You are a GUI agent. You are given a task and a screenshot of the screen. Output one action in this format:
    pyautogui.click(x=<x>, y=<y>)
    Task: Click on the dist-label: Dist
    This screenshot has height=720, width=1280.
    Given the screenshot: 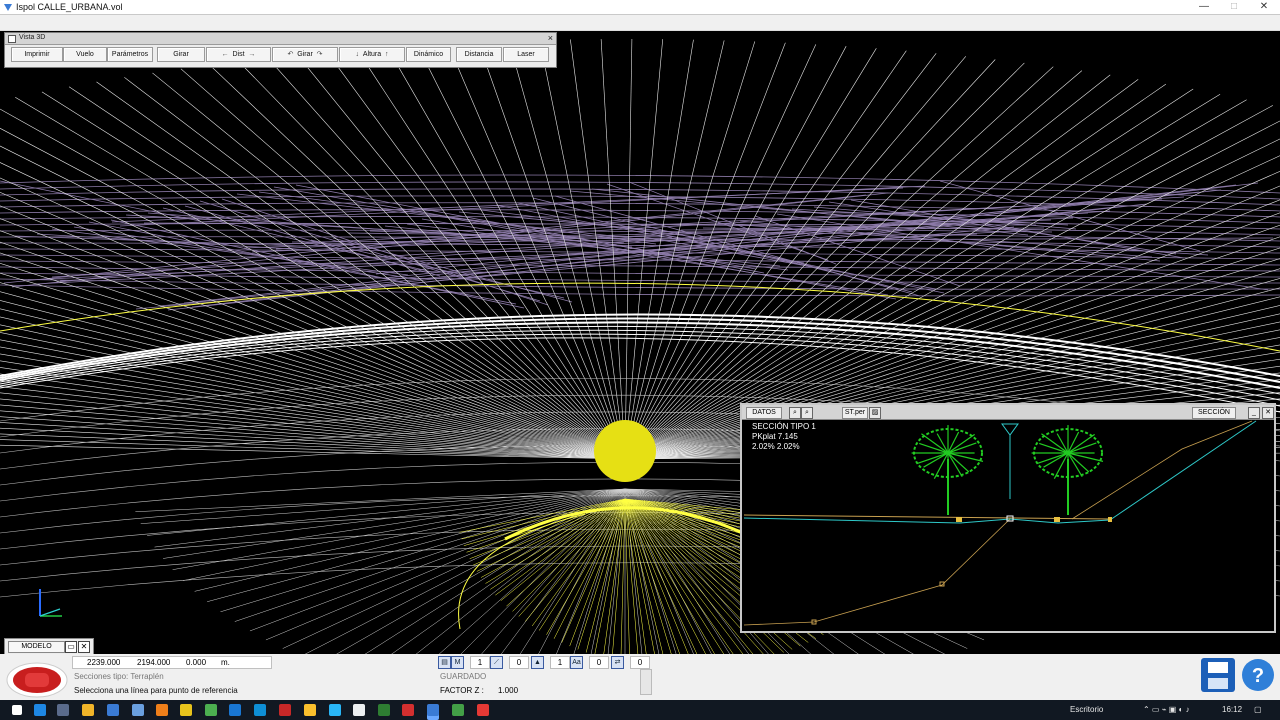 What is the action you would take?
    pyautogui.click(x=238, y=54)
    